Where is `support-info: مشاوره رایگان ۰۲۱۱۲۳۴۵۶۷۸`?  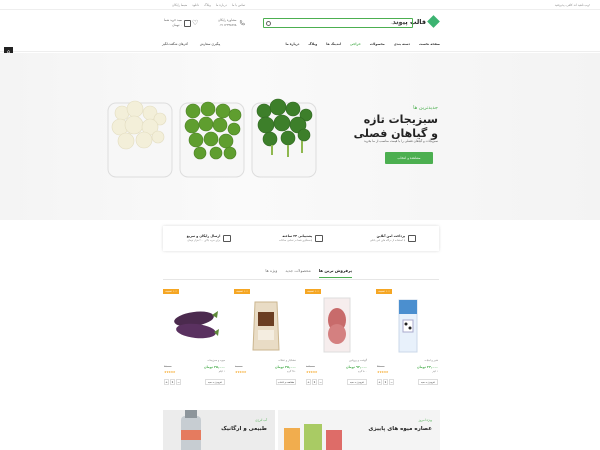 support-info: مشاوره رایگان ۰۲۱۱۲۳۴۵۶۷۸ is located at coordinates (231, 23).